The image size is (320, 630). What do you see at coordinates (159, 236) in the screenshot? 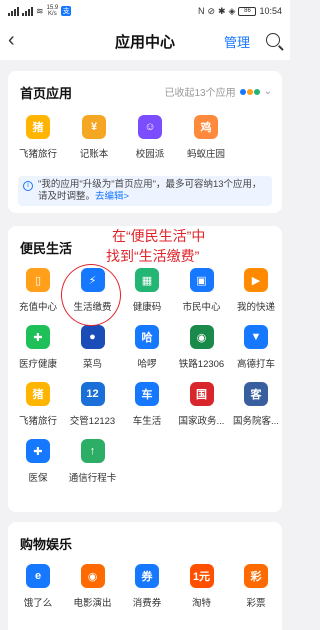
I see `annotation-line-1: 在“便民生活”中` at bounding box center [159, 236].